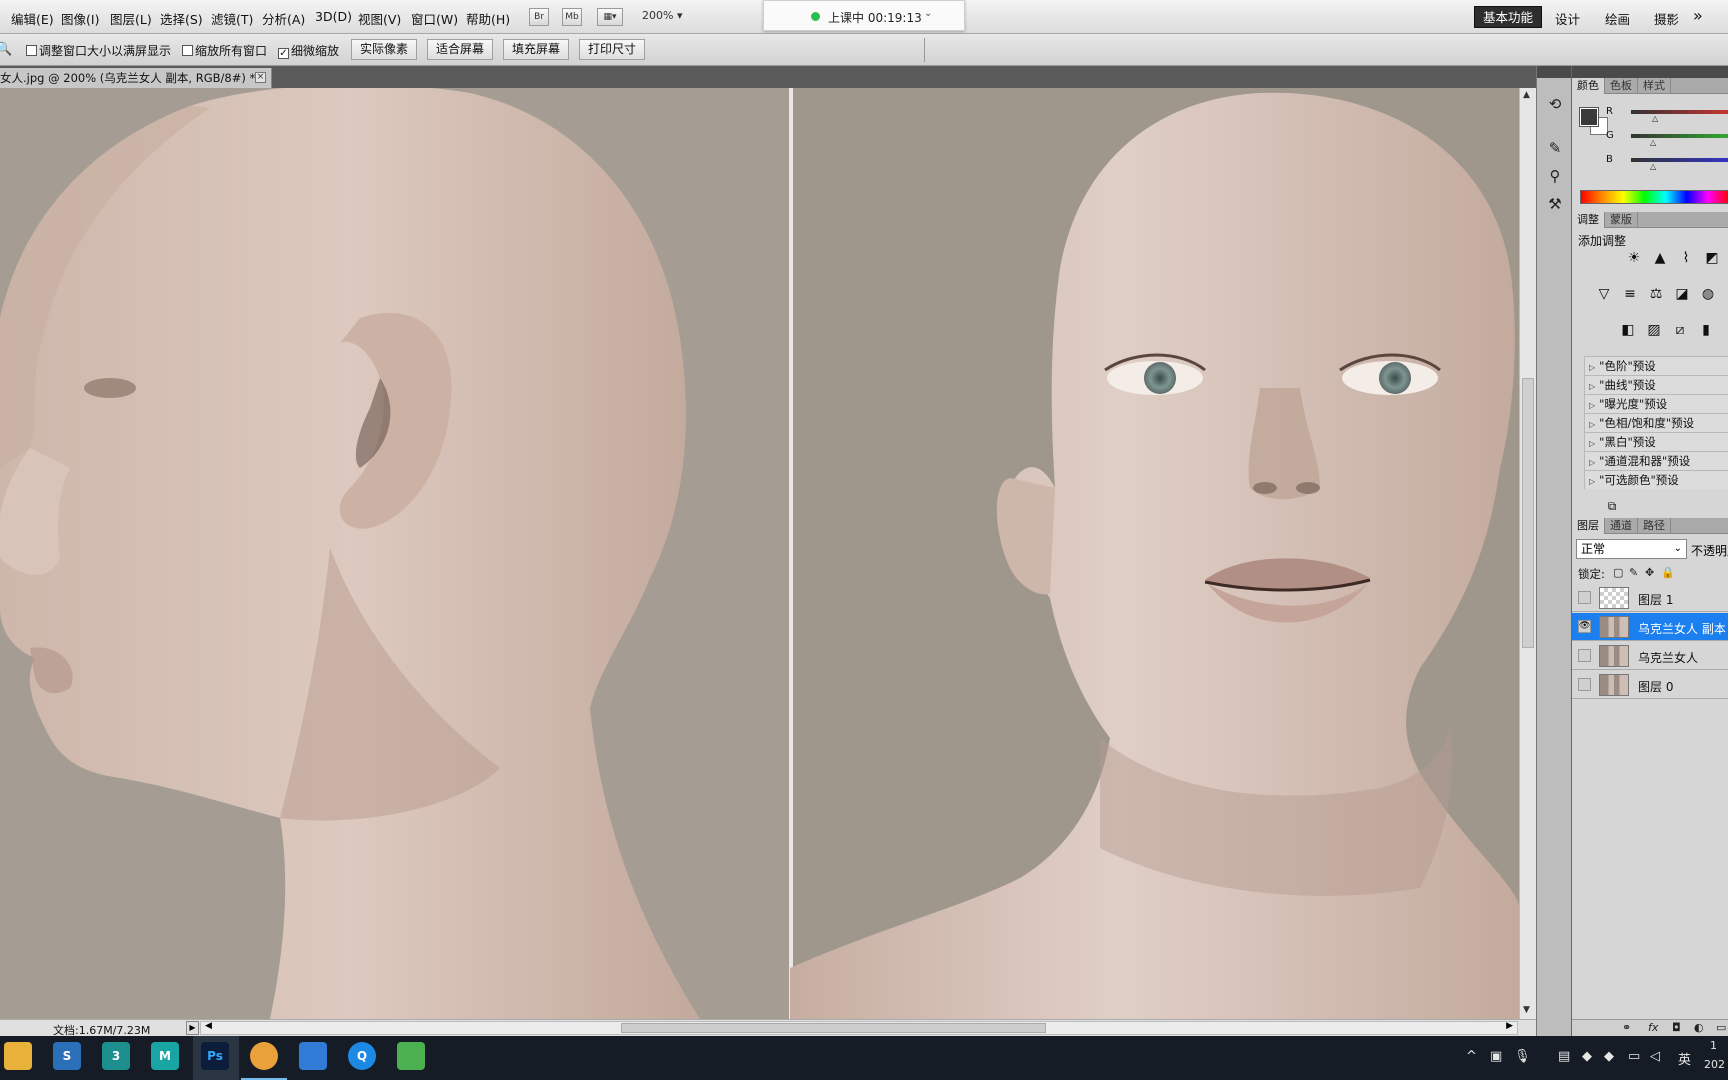 This screenshot has width=1728, height=1080. What do you see at coordinates (1655, 1056) in the screenshot?
I see `volume-icon: ◁` at bounding box center [1655, 1056].